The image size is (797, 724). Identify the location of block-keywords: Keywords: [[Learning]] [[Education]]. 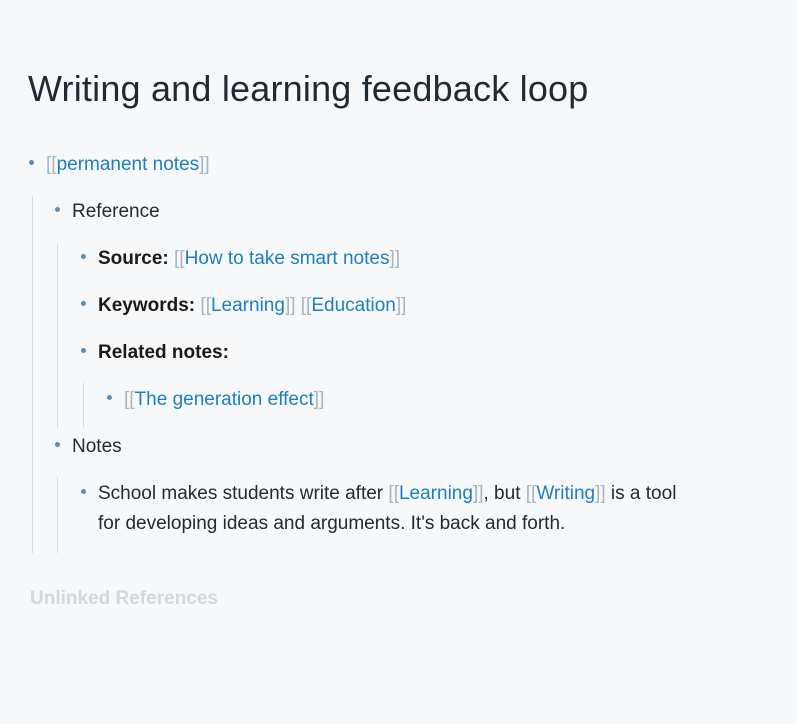
(243, 306).